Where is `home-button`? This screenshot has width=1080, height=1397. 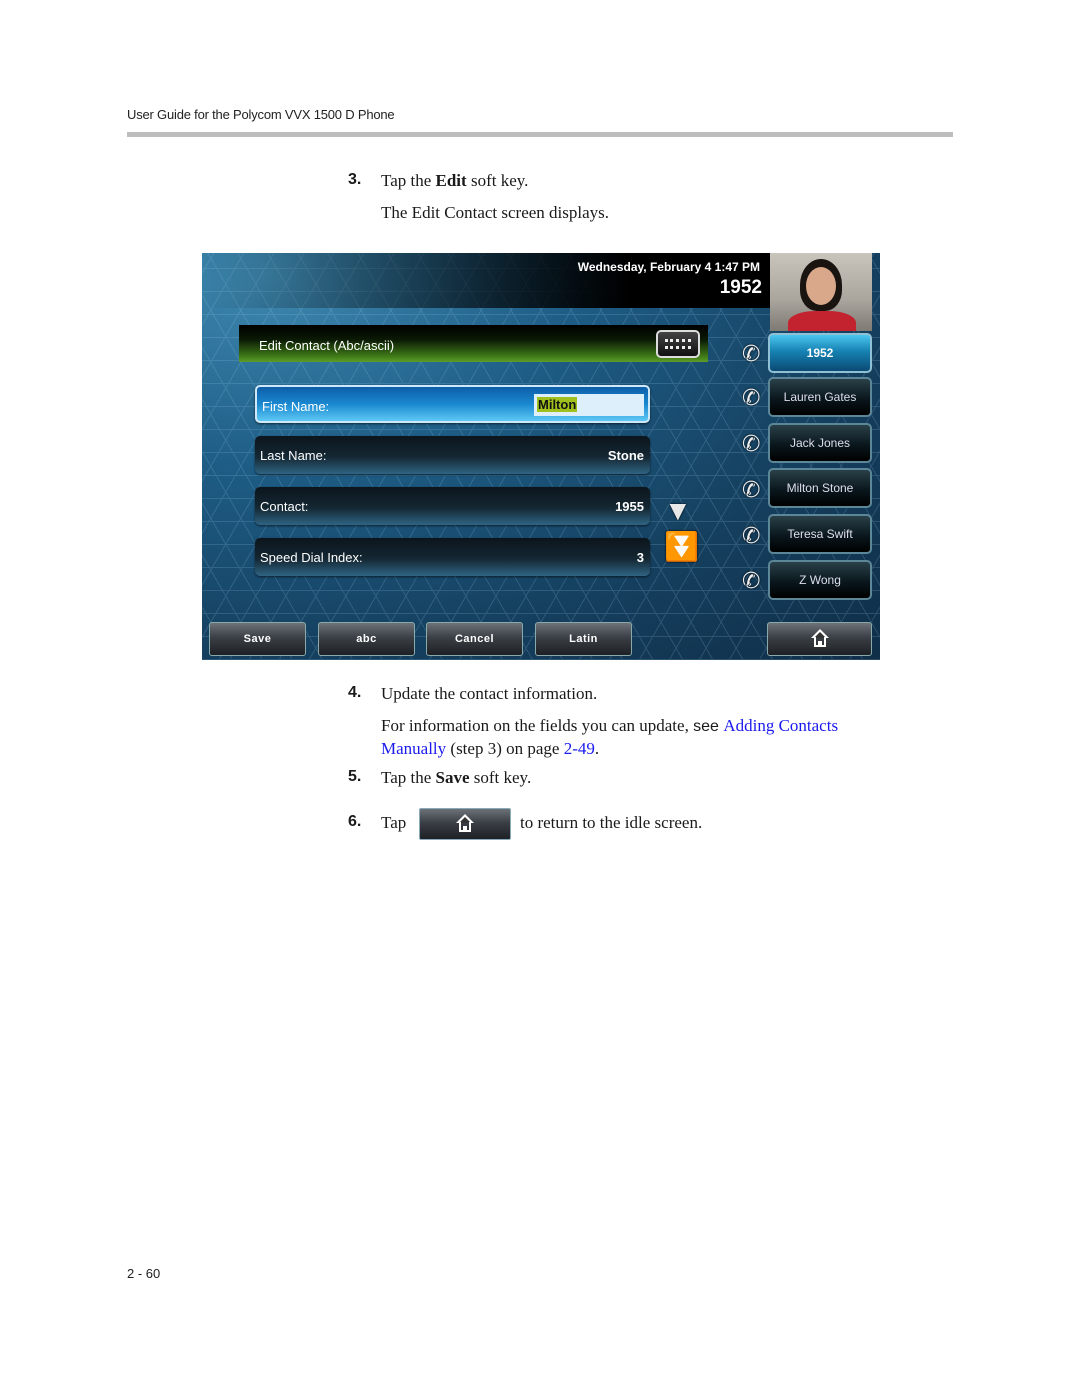
home-button is located at coordinates (819, 639).